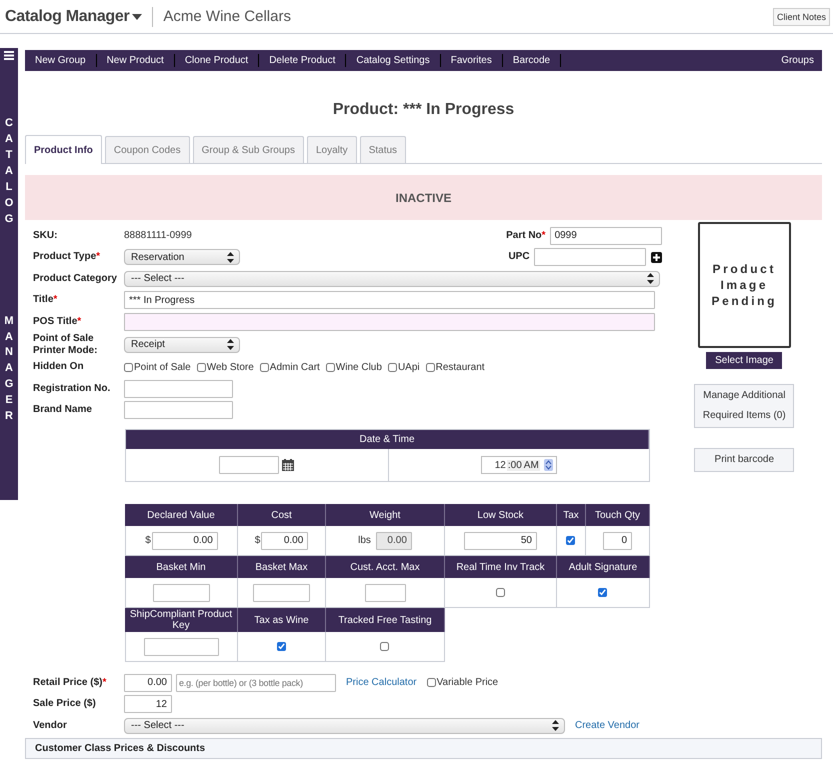 This screenshot has width=833, height=767. Describe the element at coordinates (409, 367) in the screenshot. I see `checkbox-label: UApi` at that location.